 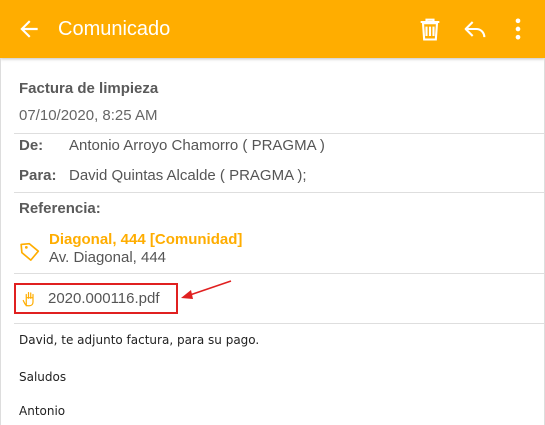 I want to click on reply-icon, so click(x=475, y=29).